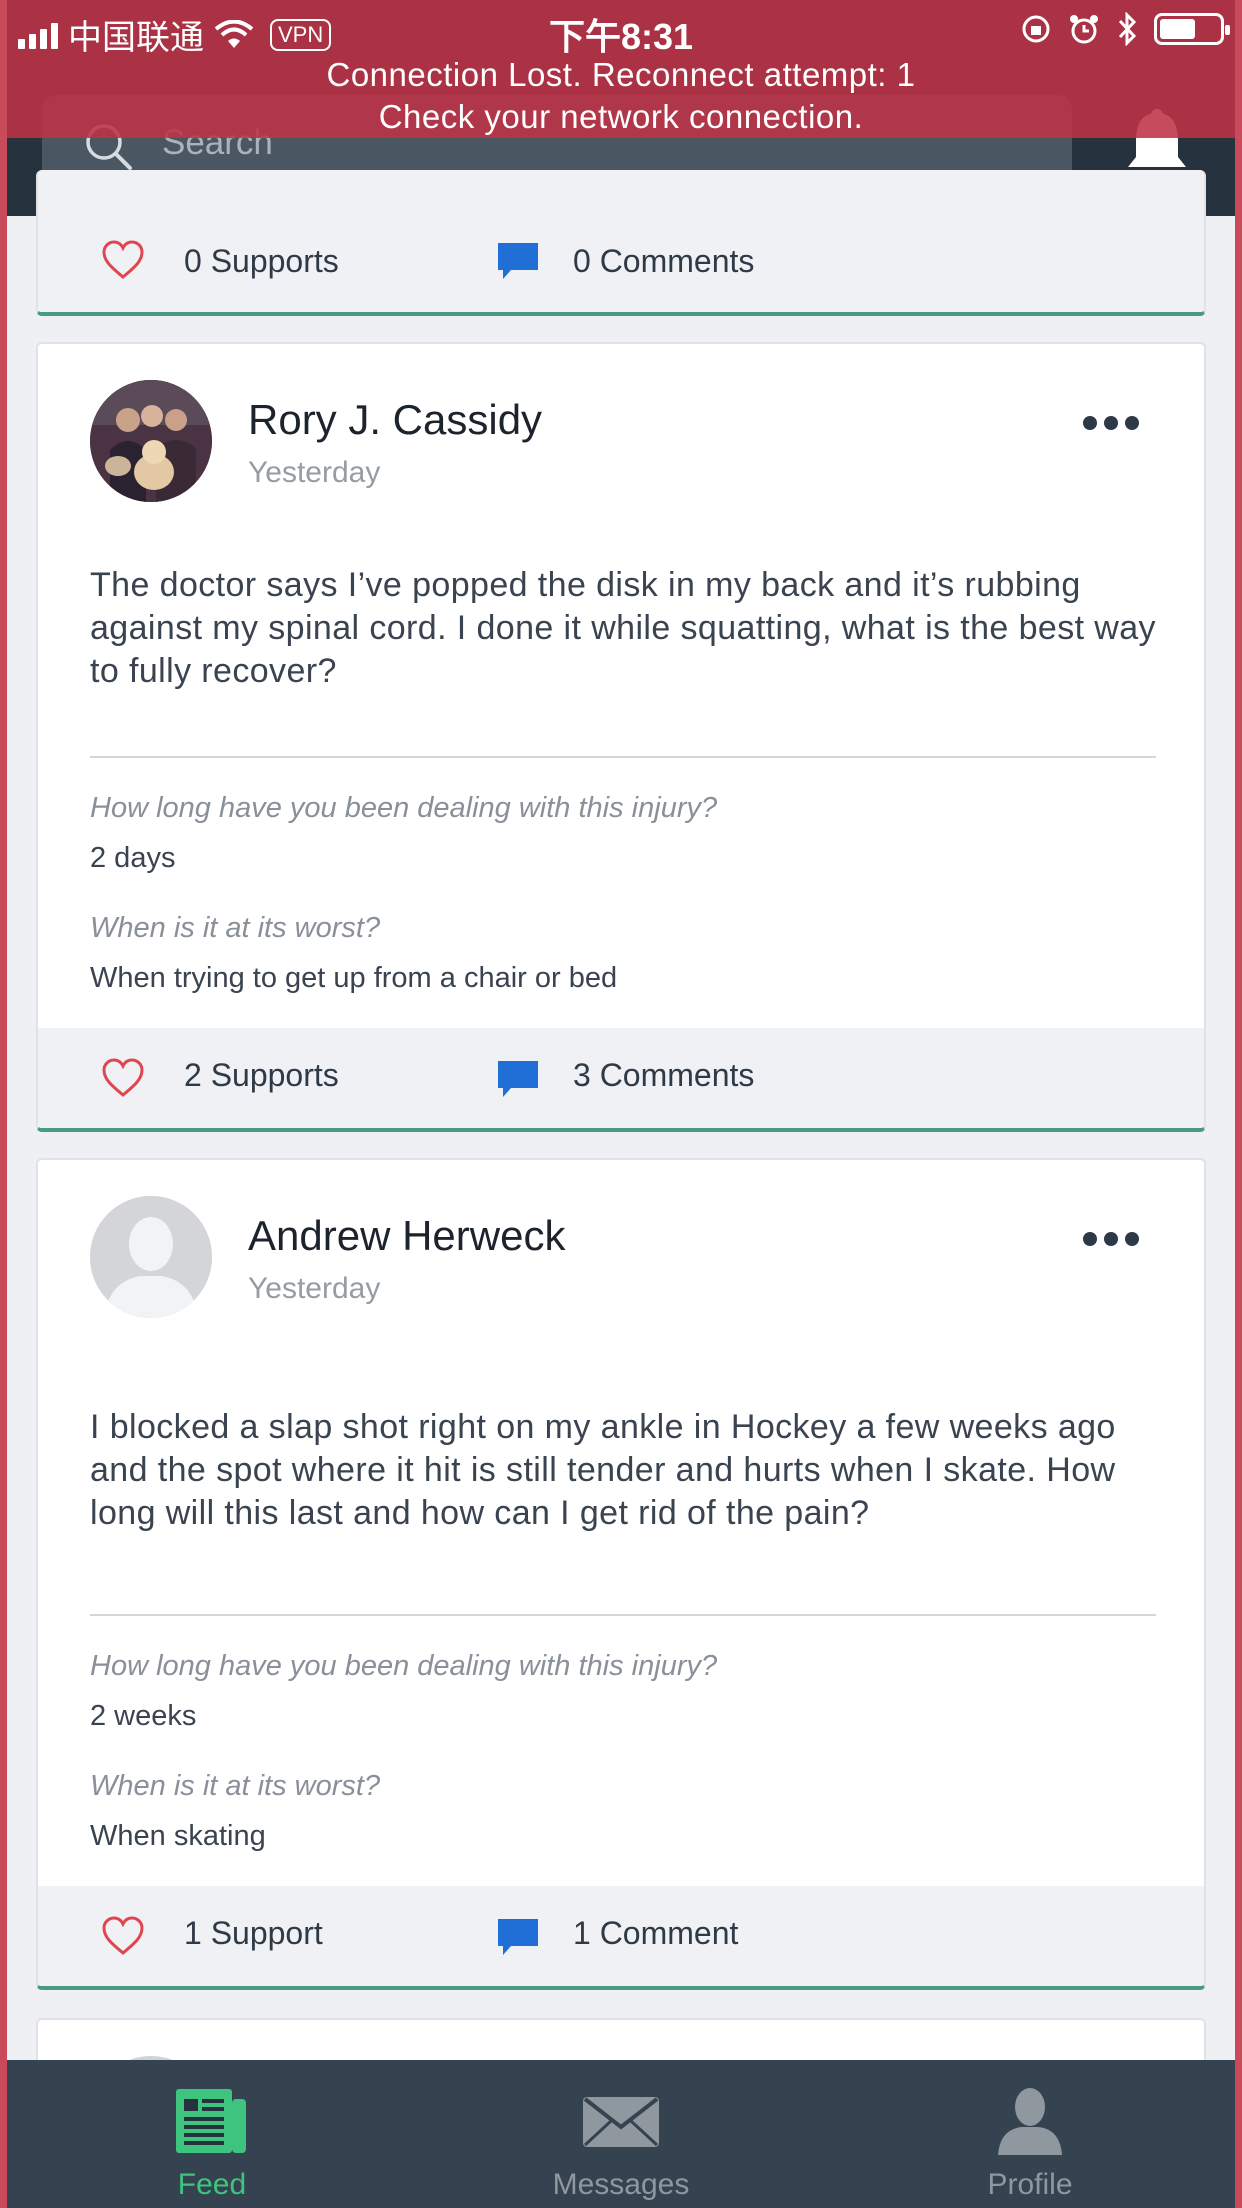 The image size is (1242, 2208). Describe the element at coordinates (621, 116) in the screenshot. I see `banner-line-2: Check your network connection.` at that location.